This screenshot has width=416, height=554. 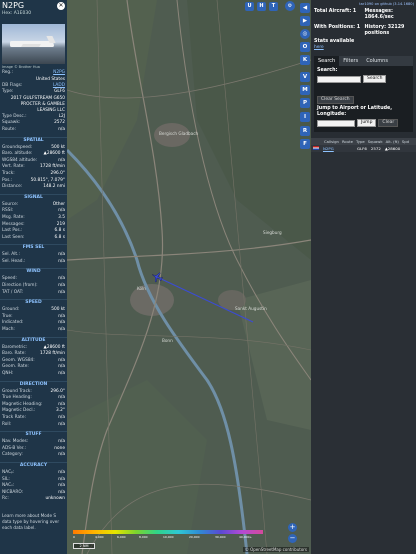 What do you see at coordinates (375, 27) in the screenshot?
I see `history-label: History:` at bounding box center [375, 27].